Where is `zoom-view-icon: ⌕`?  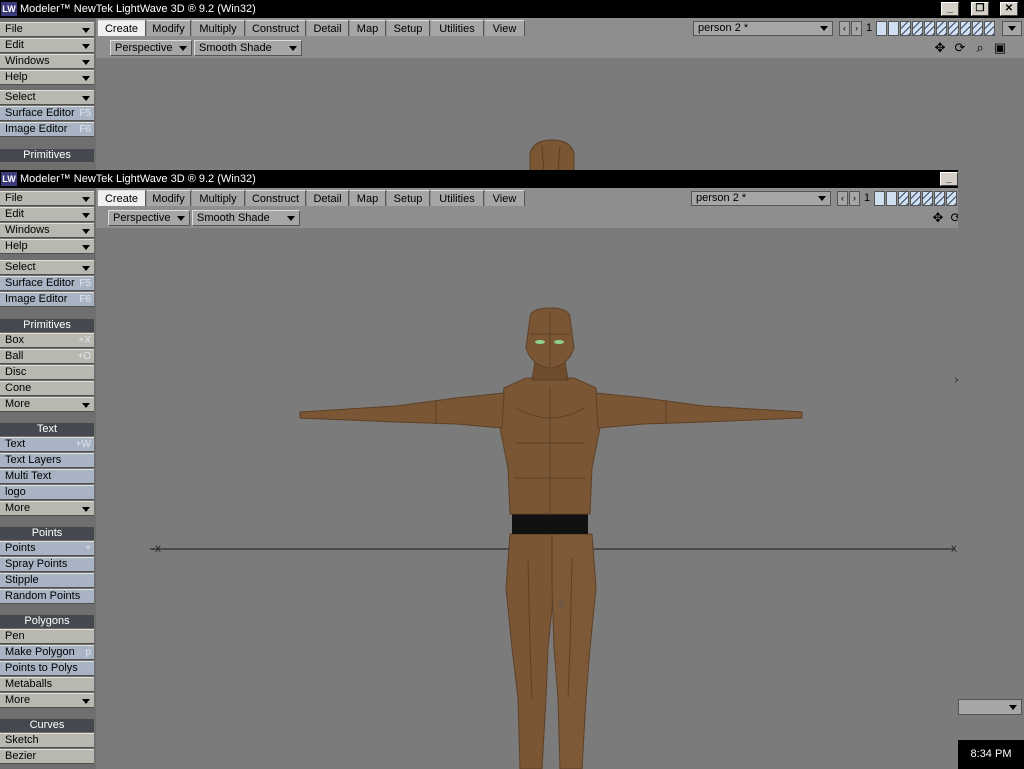 zoom-view-icon: ⌕ is located at coordinates (980, 48).